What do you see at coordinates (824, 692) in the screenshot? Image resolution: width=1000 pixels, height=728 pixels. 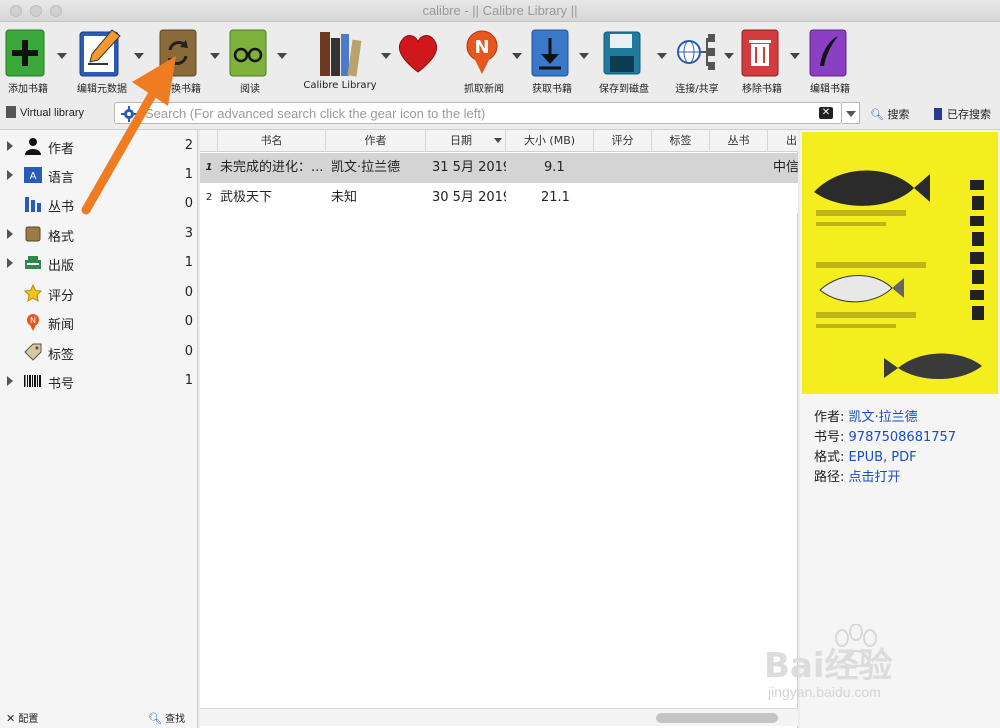 I see `watermark-url: jingyan.baidu.com` at bounding box center [824, 692].